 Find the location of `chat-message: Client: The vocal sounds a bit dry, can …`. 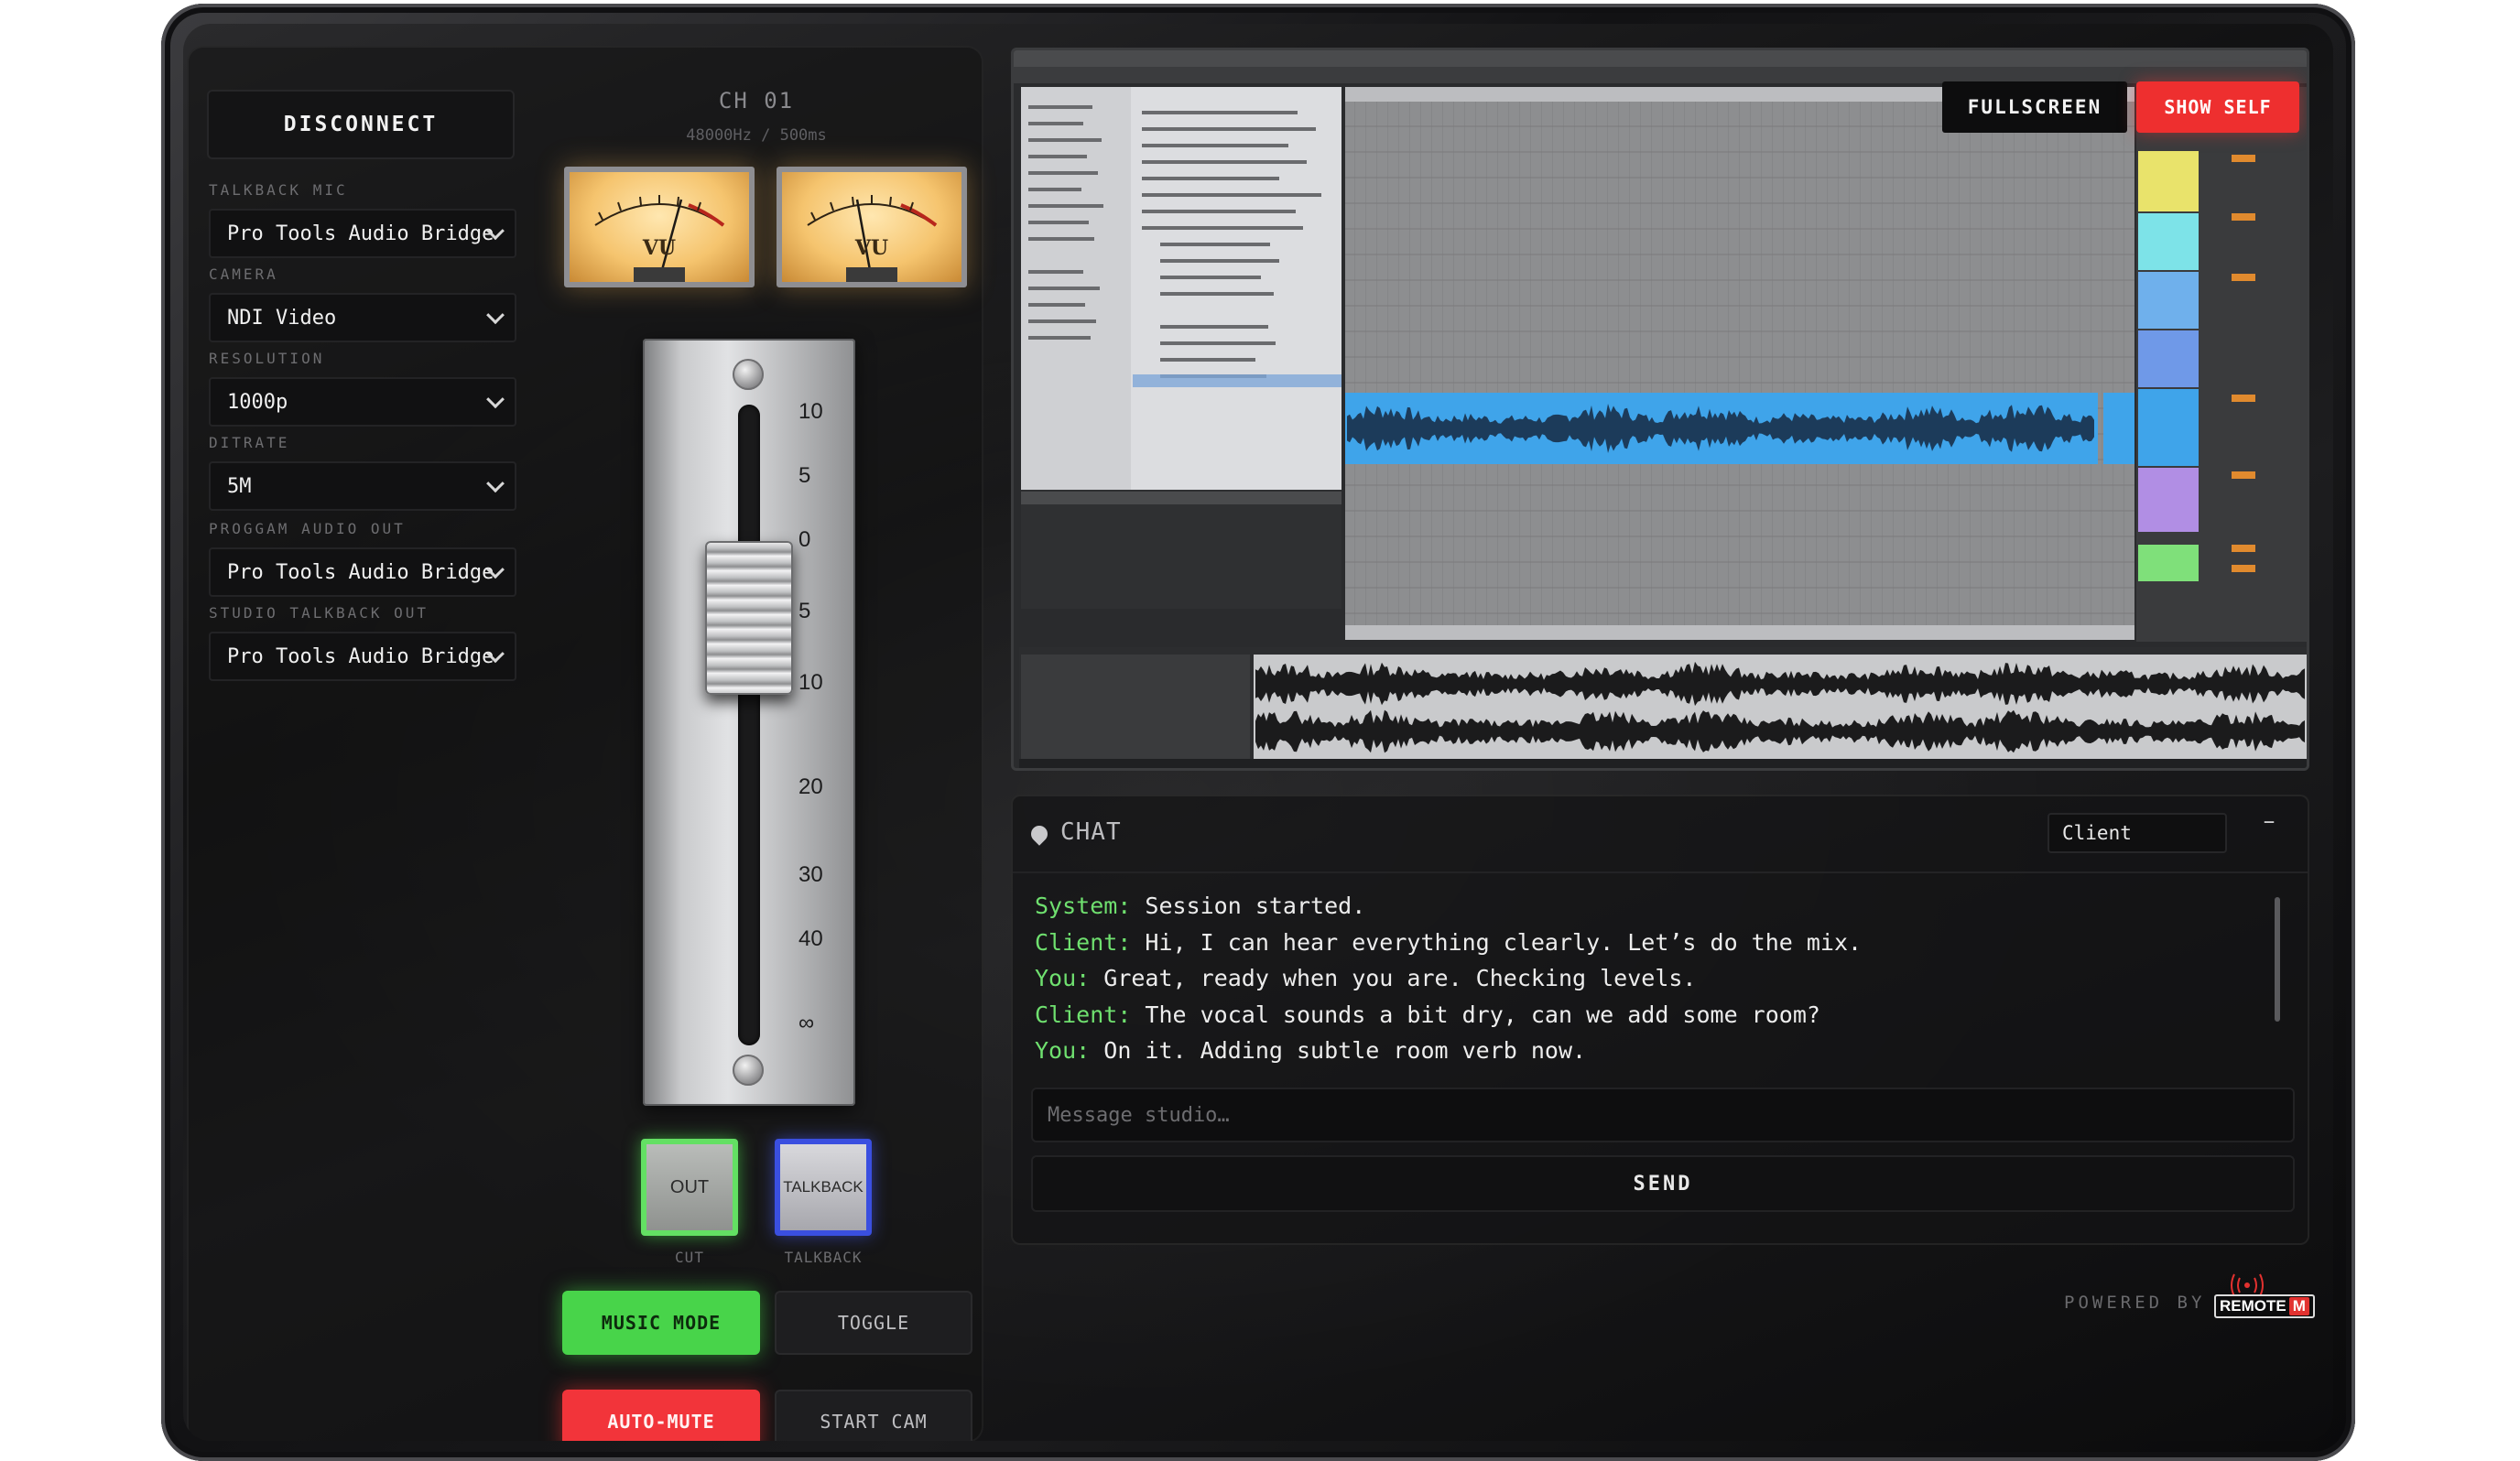

chat-message: Client: The vocal sounds a bit dry, can … is located at coordinates (1648, 1015).